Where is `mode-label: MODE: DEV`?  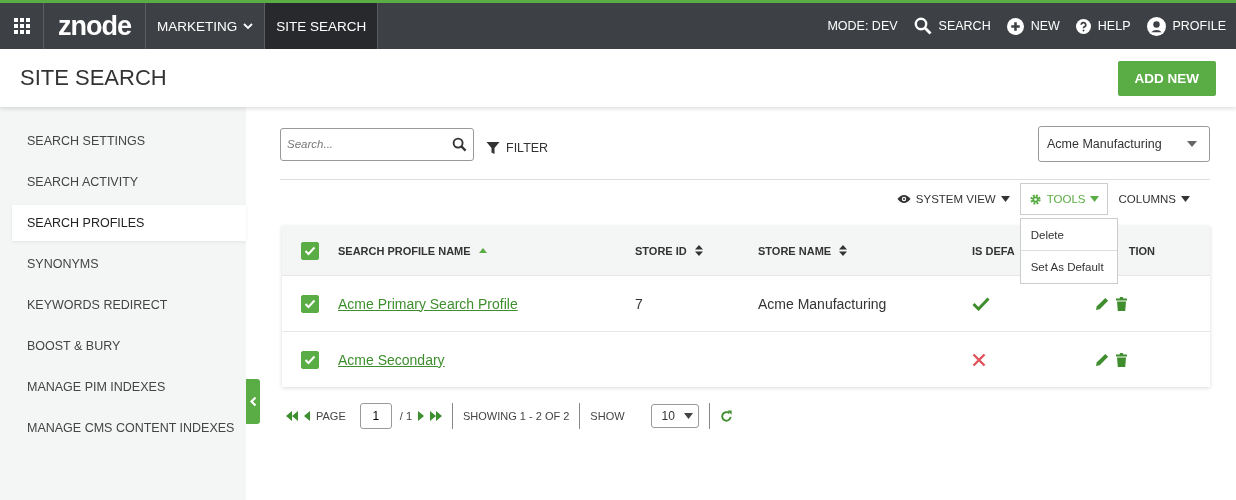 mode-label: MODE: DEV is located at coordinates (862, 26).